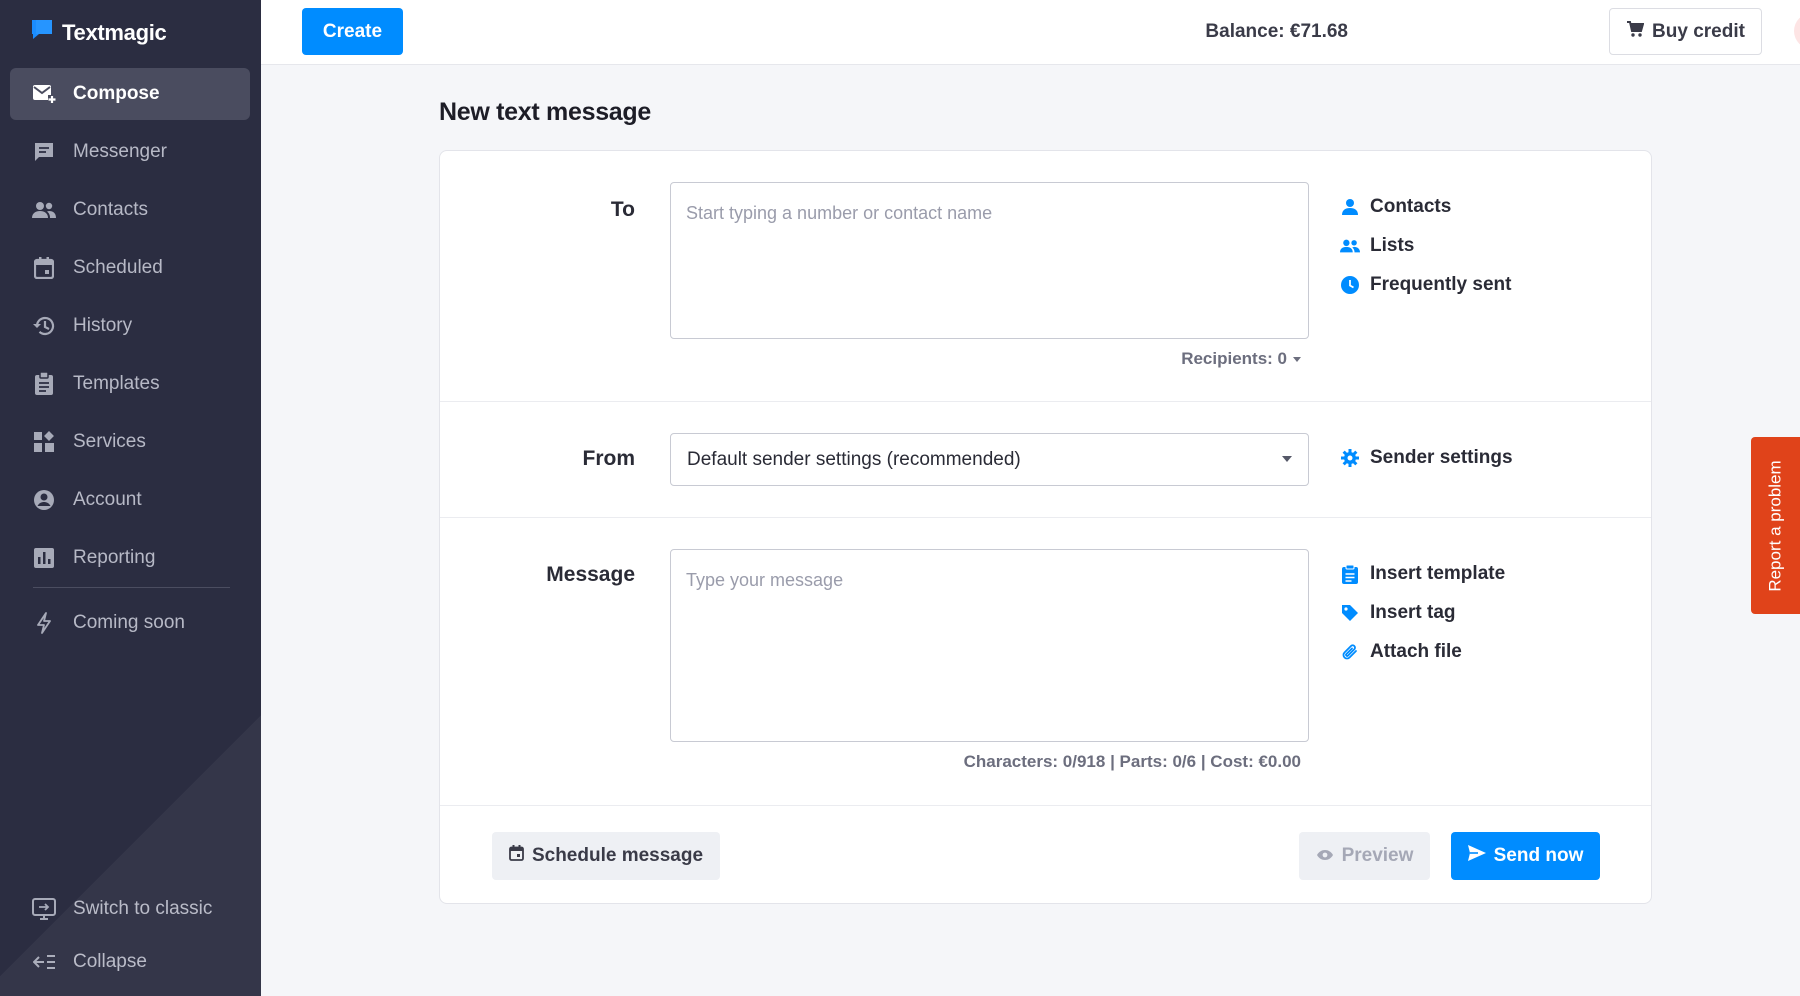 This screenshot has height=996, width=1800. What do you see at coordinates (114, 32) in the screenshot?
I see `app-name: Textmagic` at bounding box center [114, 32].